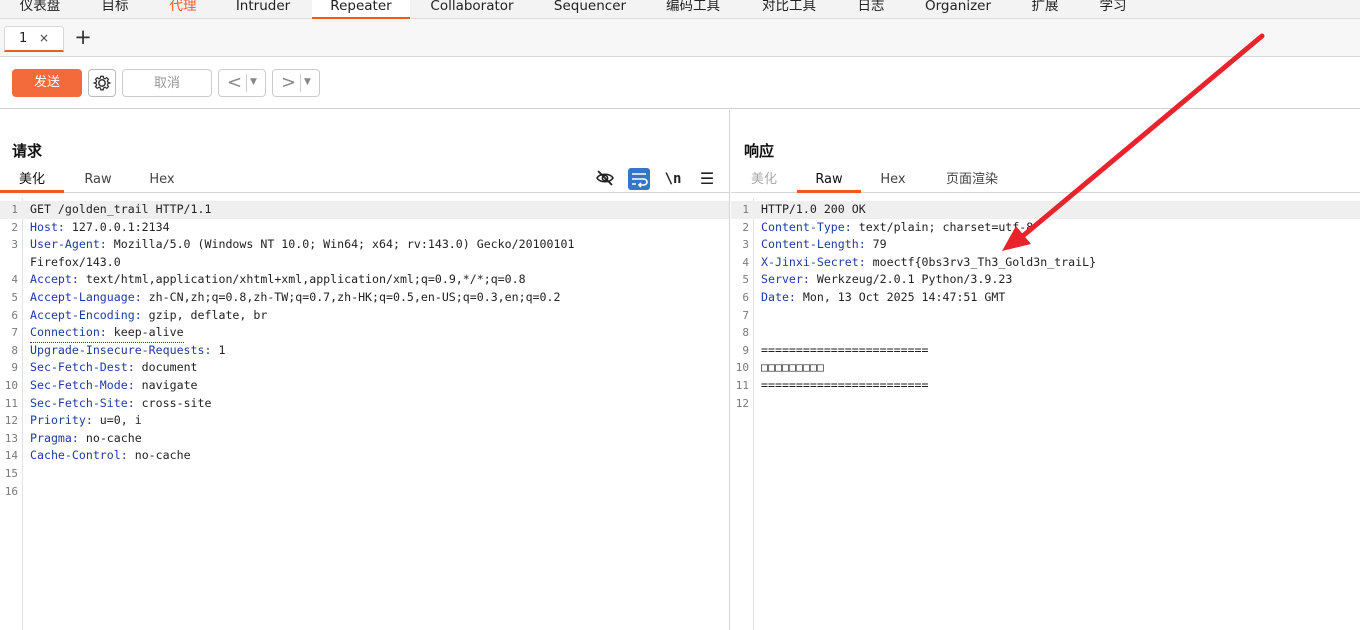  What do you see at coordinates (742, 385) in the screenshot?
I see `line-number: 11` at bounding box center [742, 385].